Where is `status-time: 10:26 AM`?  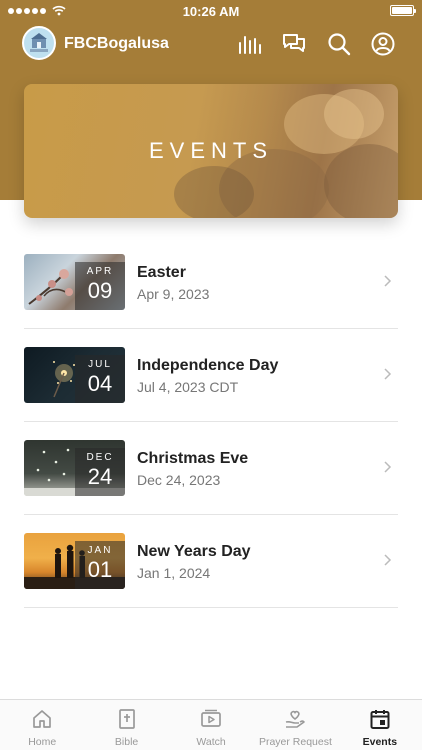 status-time: 10:26 AM is located at coordinates (211, 11).